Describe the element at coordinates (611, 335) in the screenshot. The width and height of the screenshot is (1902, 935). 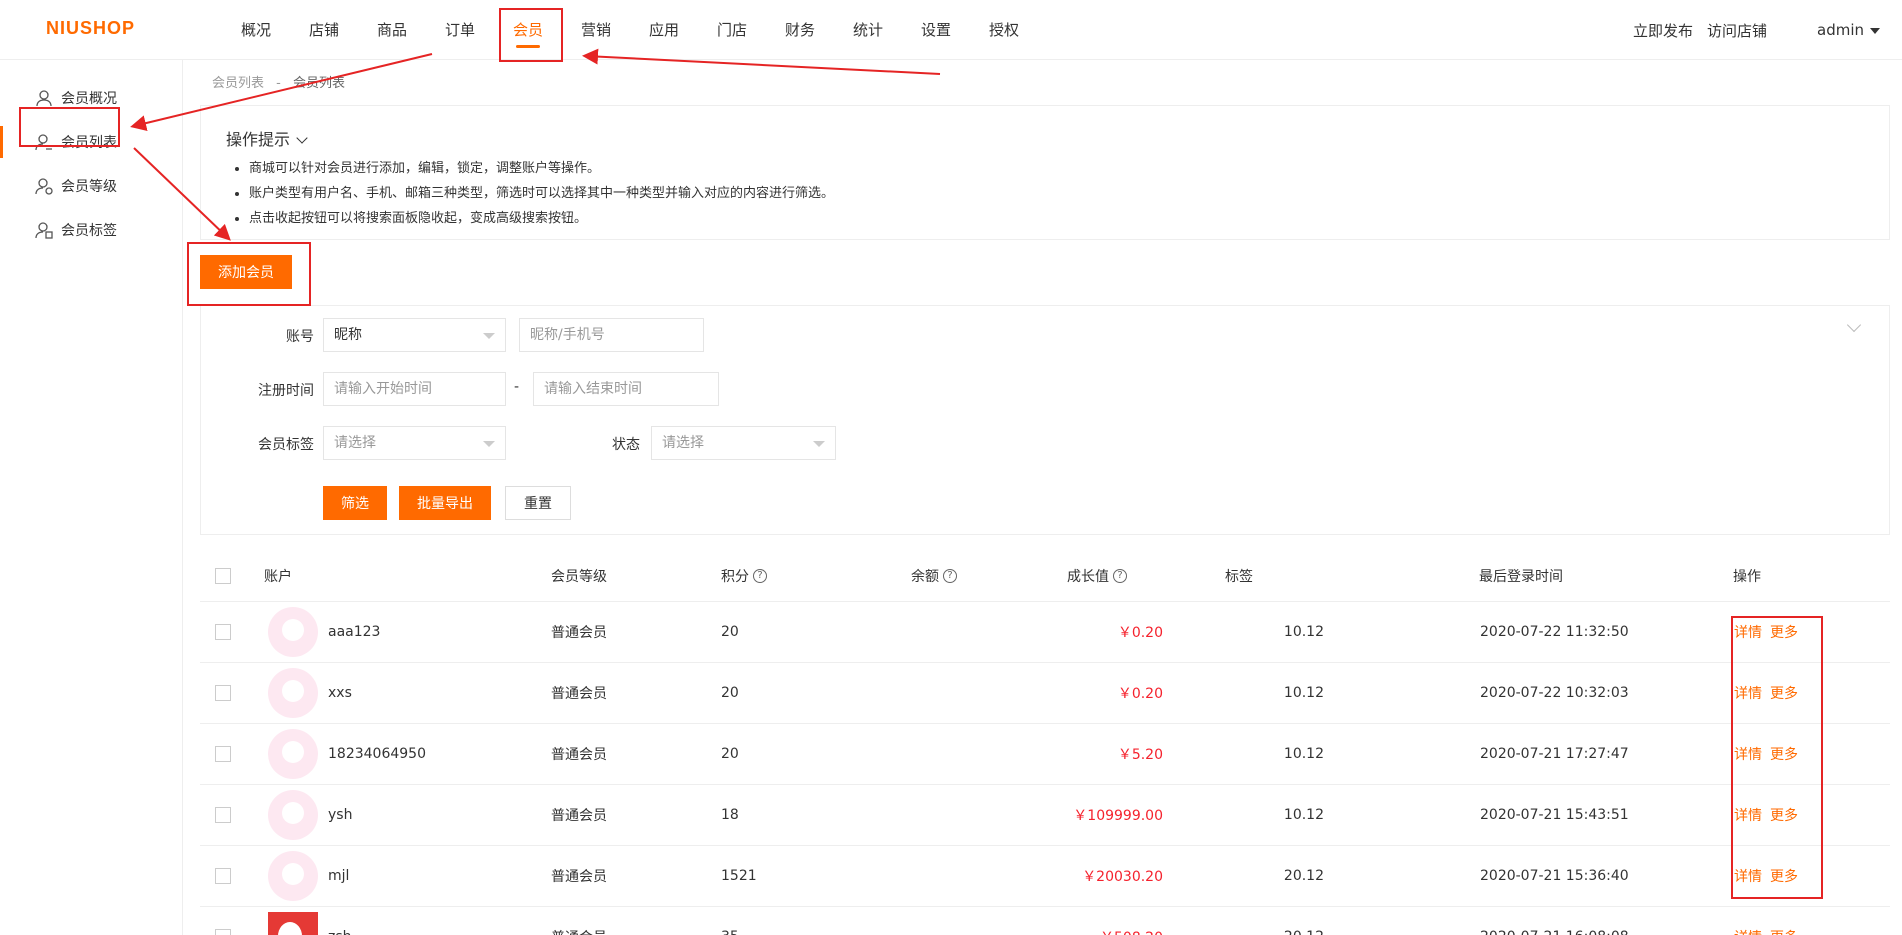
I see `account-search-input: 昵称/手机号` at that location.